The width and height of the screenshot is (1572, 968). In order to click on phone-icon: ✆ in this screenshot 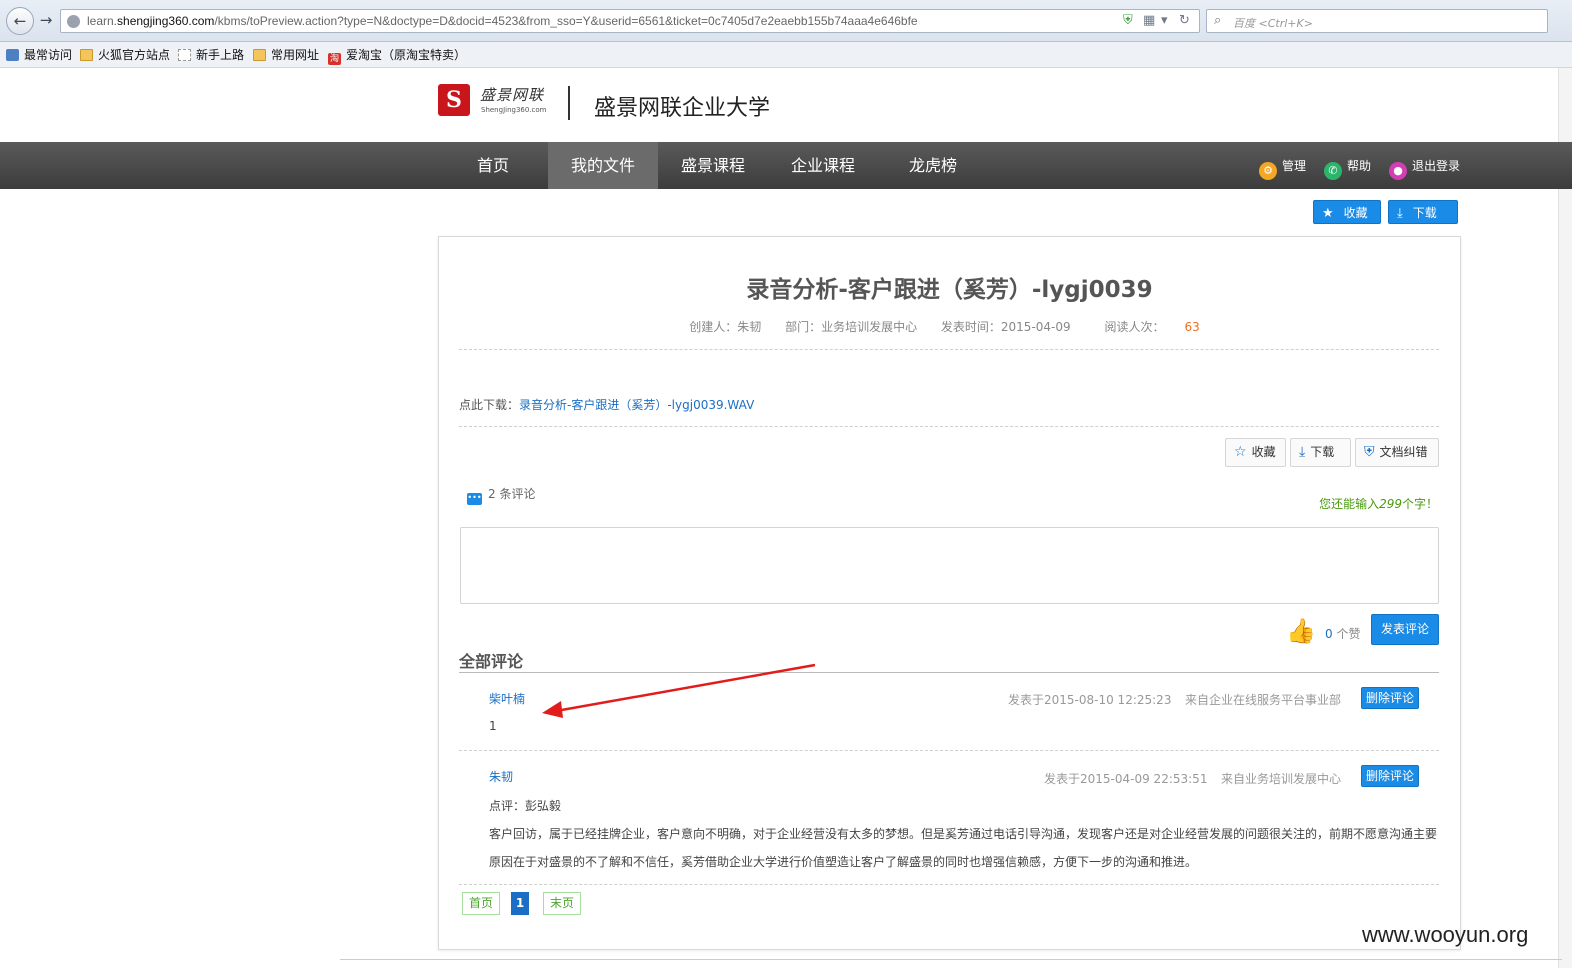, I will do `click(1333, 171)`.